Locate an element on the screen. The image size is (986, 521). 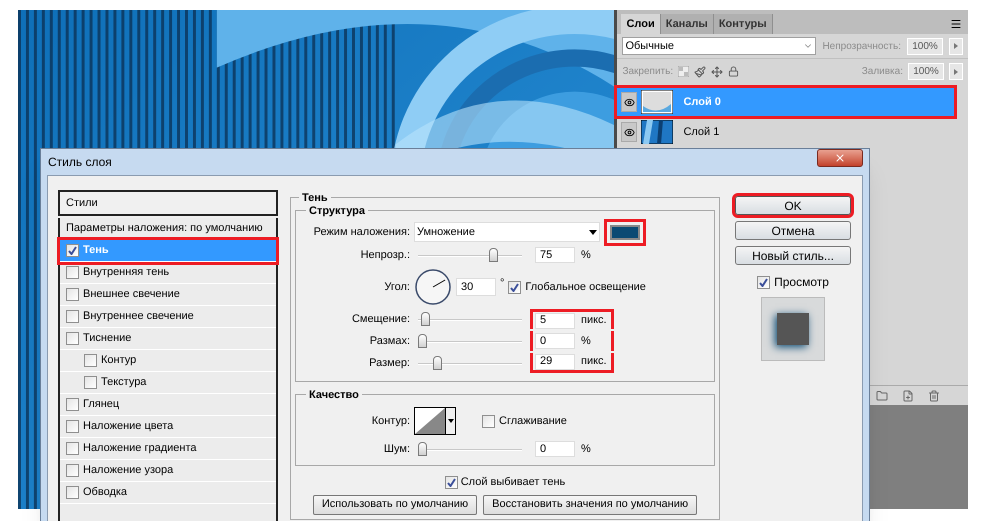
trash-icon is located at coordinates (934, 396).